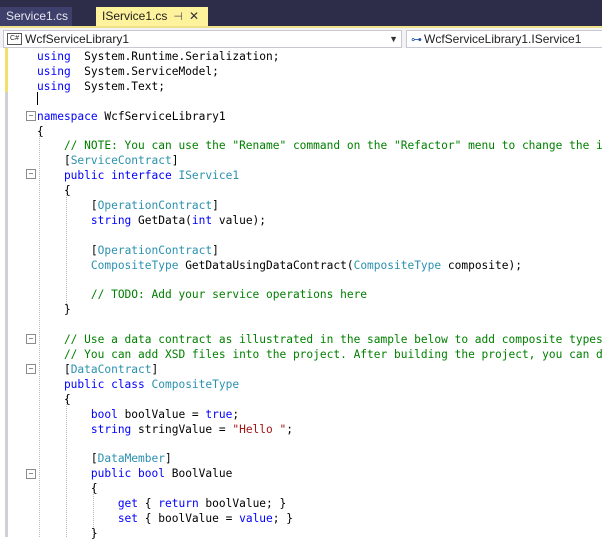 This screenshot has width=602, height=541. I want to click on code-token: set, so click(88, 518).